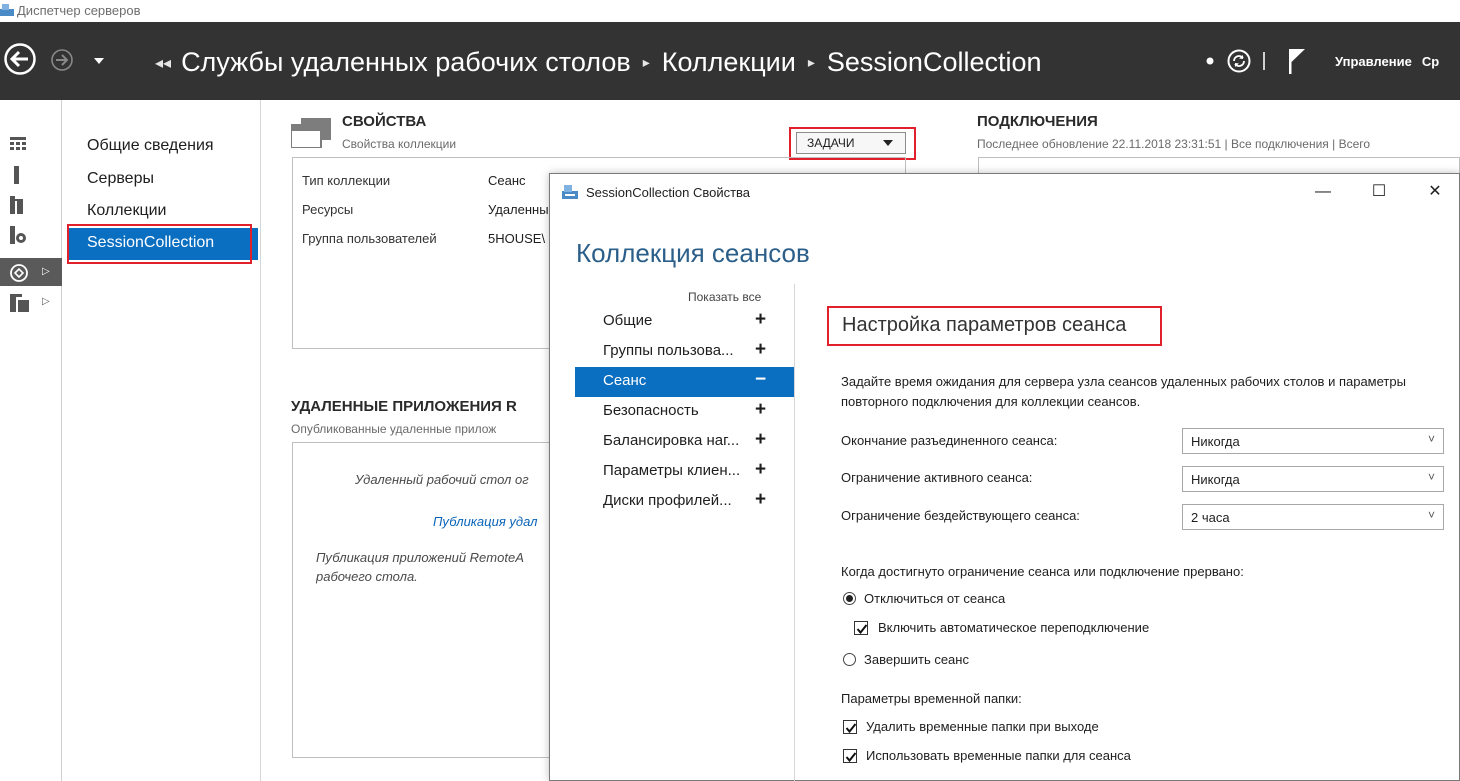 This screenshot has height=781, width=1460. Describe the element at coordinates (1297, 61) in the screenshot. I see `notifications-flag-icon` at that location.